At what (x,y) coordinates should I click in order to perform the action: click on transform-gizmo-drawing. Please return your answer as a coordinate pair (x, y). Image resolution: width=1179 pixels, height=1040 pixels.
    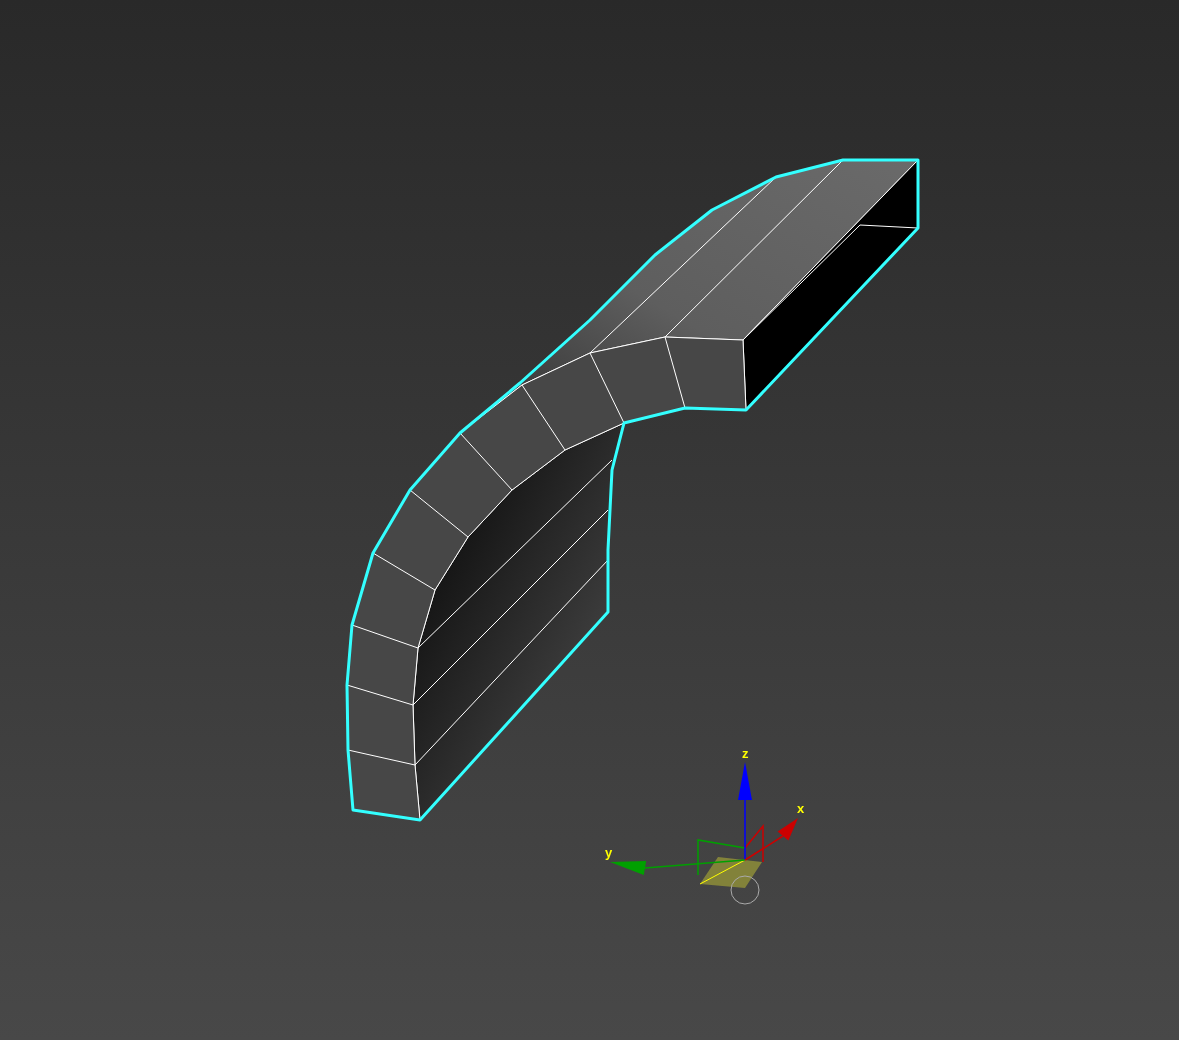
    Looking at the image, I should click on (730, 864).